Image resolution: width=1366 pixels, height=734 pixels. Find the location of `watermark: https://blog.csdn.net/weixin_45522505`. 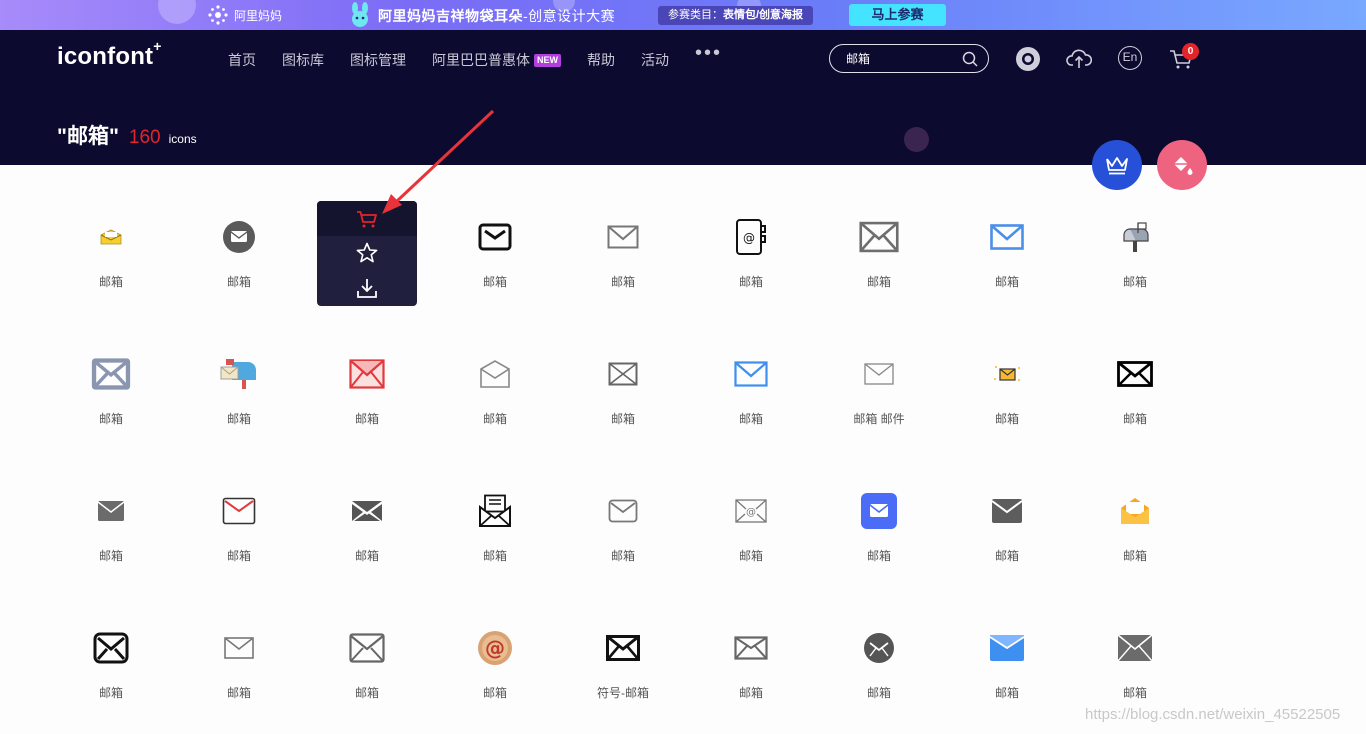

watermark: https://blog.csdn.net/weixin_45522505 is located at coordinates (1213, 714).